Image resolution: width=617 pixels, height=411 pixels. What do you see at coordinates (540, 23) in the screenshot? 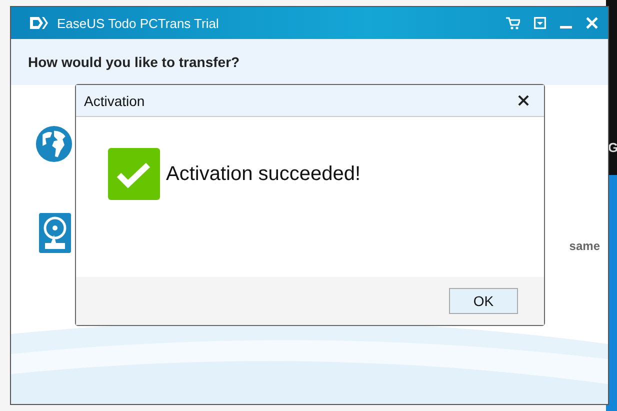
I see `dropdown-icon` at bounding box center [540, 23].